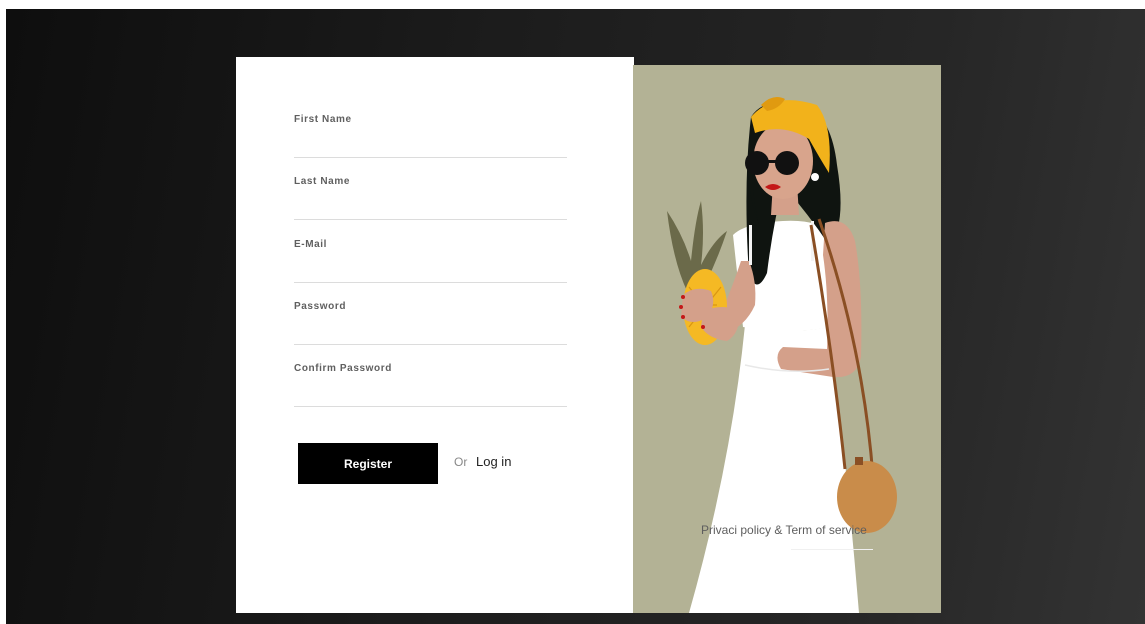 The image size is (1145, 624). Describe the element at coordinates (461, 462) in the screenshot. I see `or-separator: Or` at that location.